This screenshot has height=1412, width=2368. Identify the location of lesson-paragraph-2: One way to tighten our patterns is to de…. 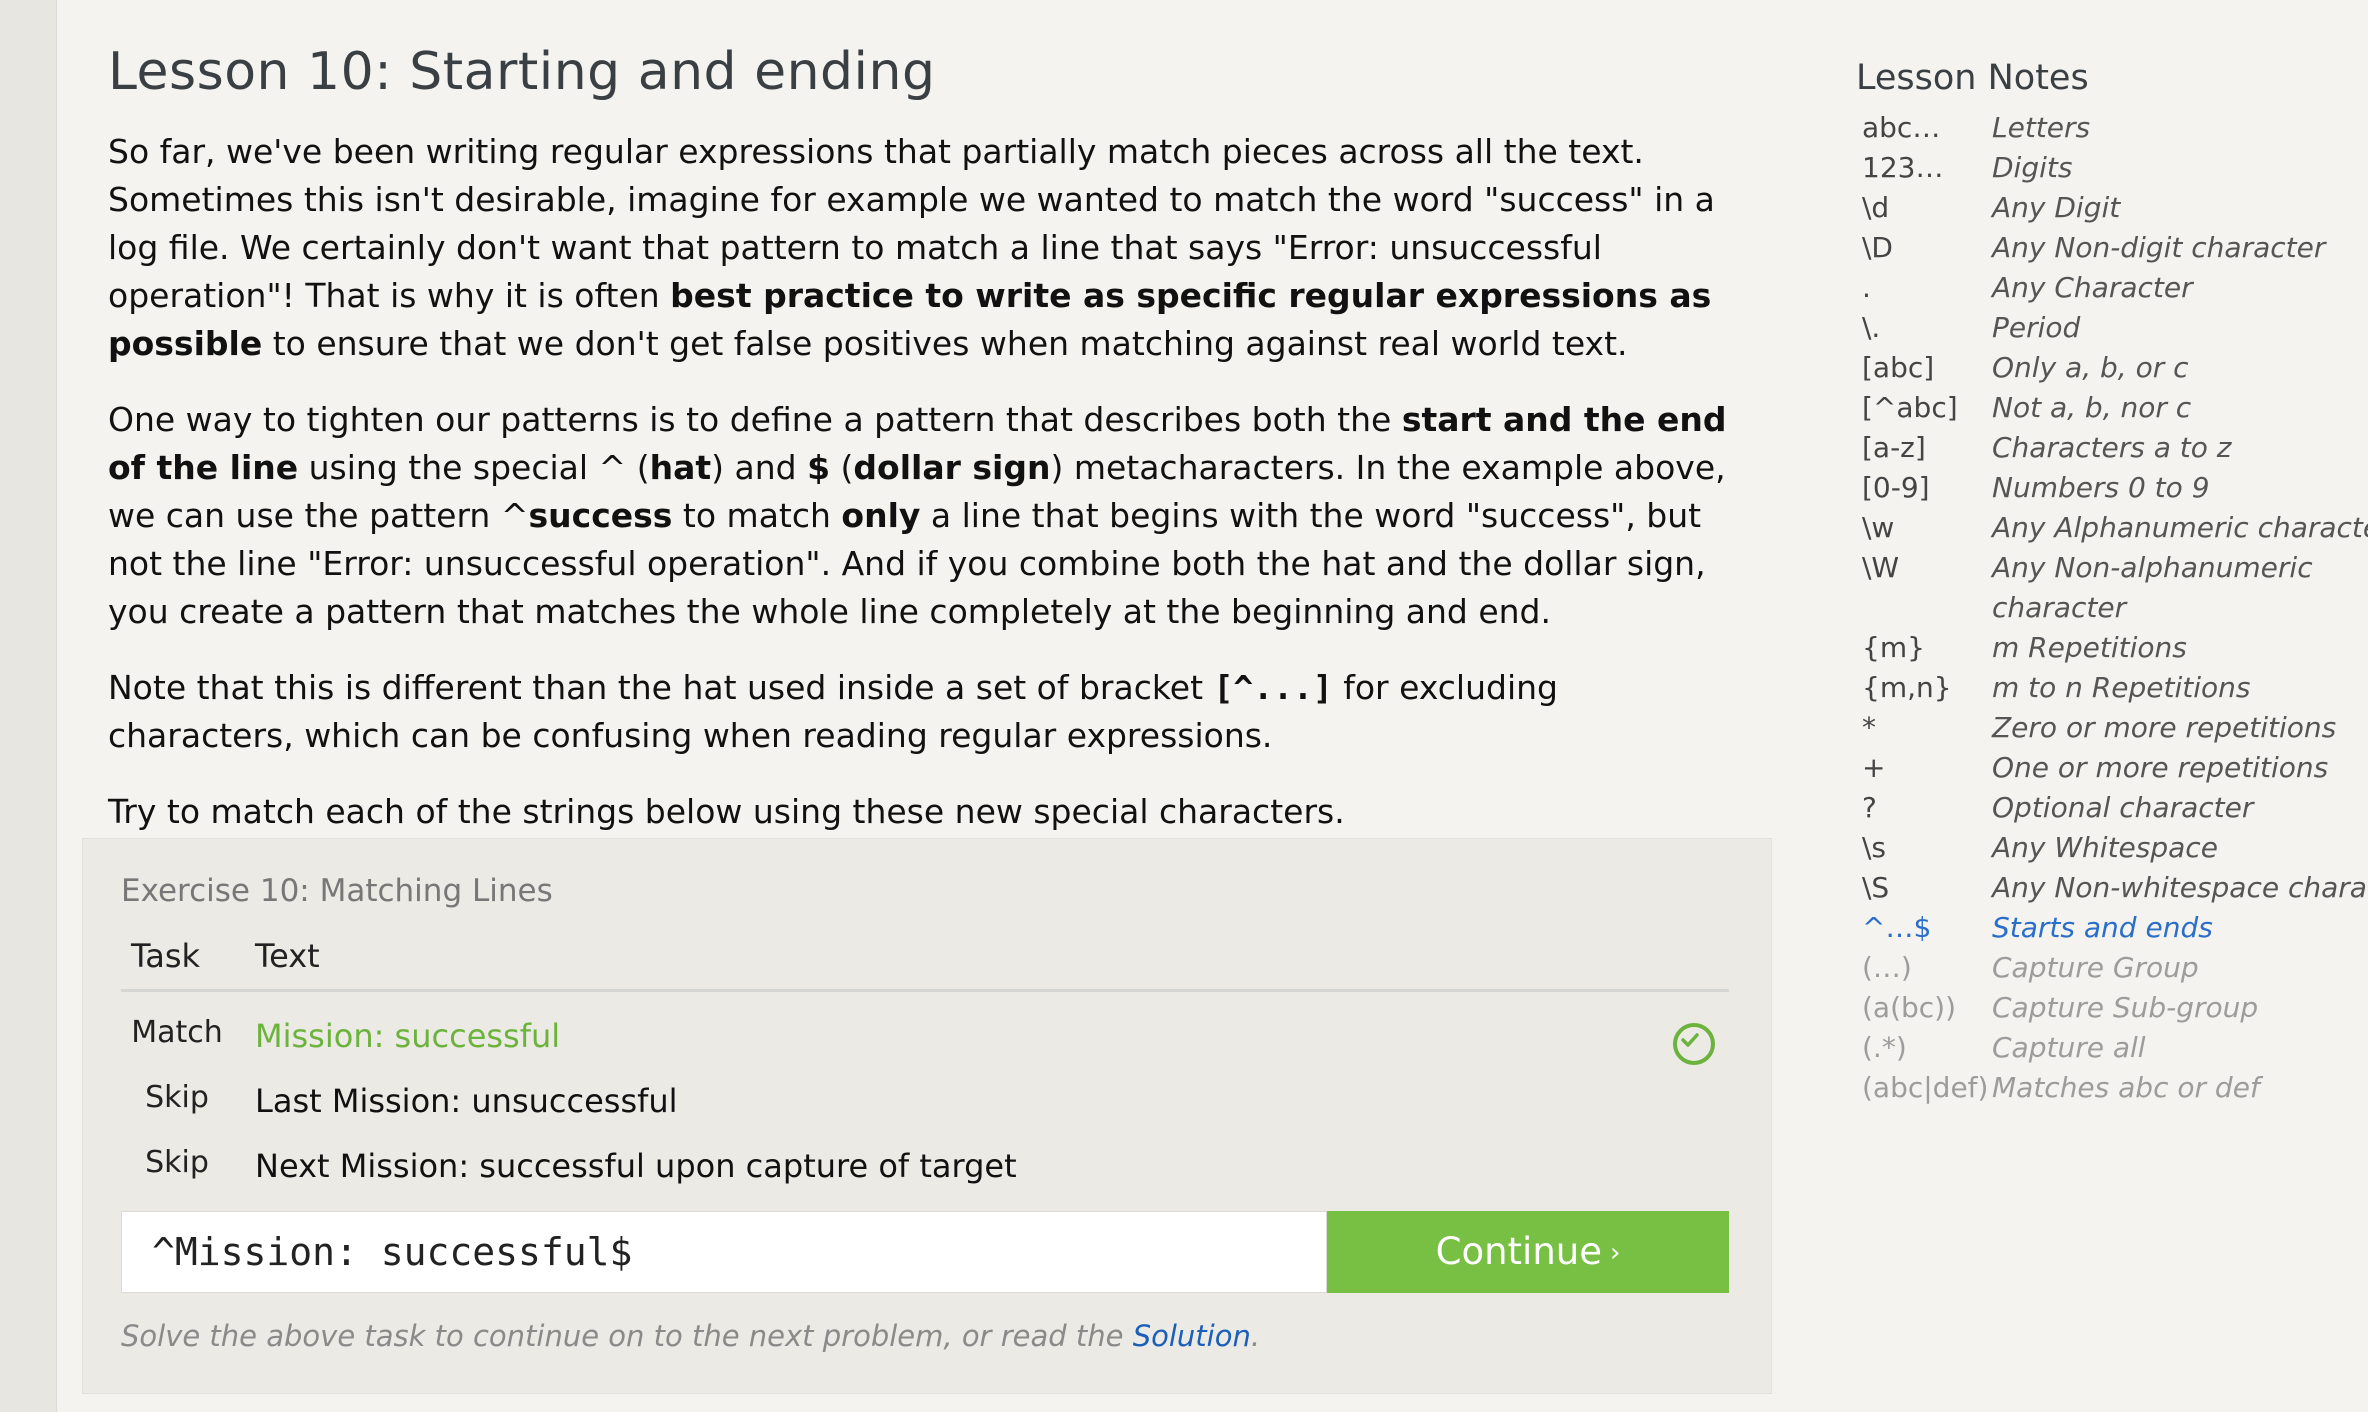
(928, 516).